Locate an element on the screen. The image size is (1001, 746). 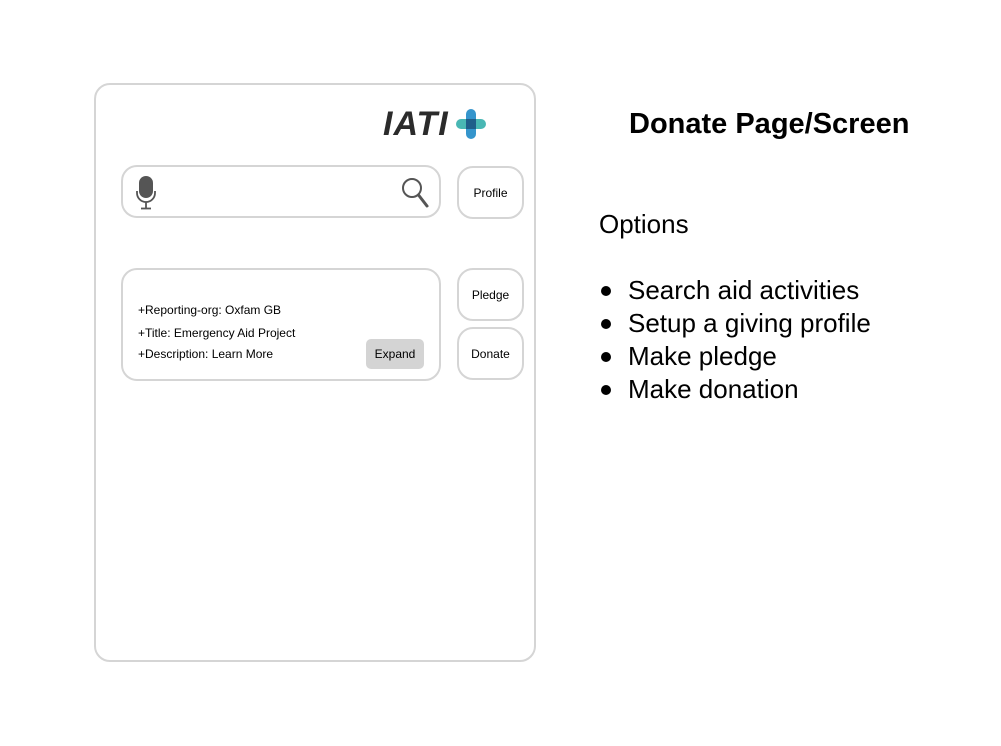
activity-title-text: +Title: Emergency Aid Project is located at coordinates (217, 333).